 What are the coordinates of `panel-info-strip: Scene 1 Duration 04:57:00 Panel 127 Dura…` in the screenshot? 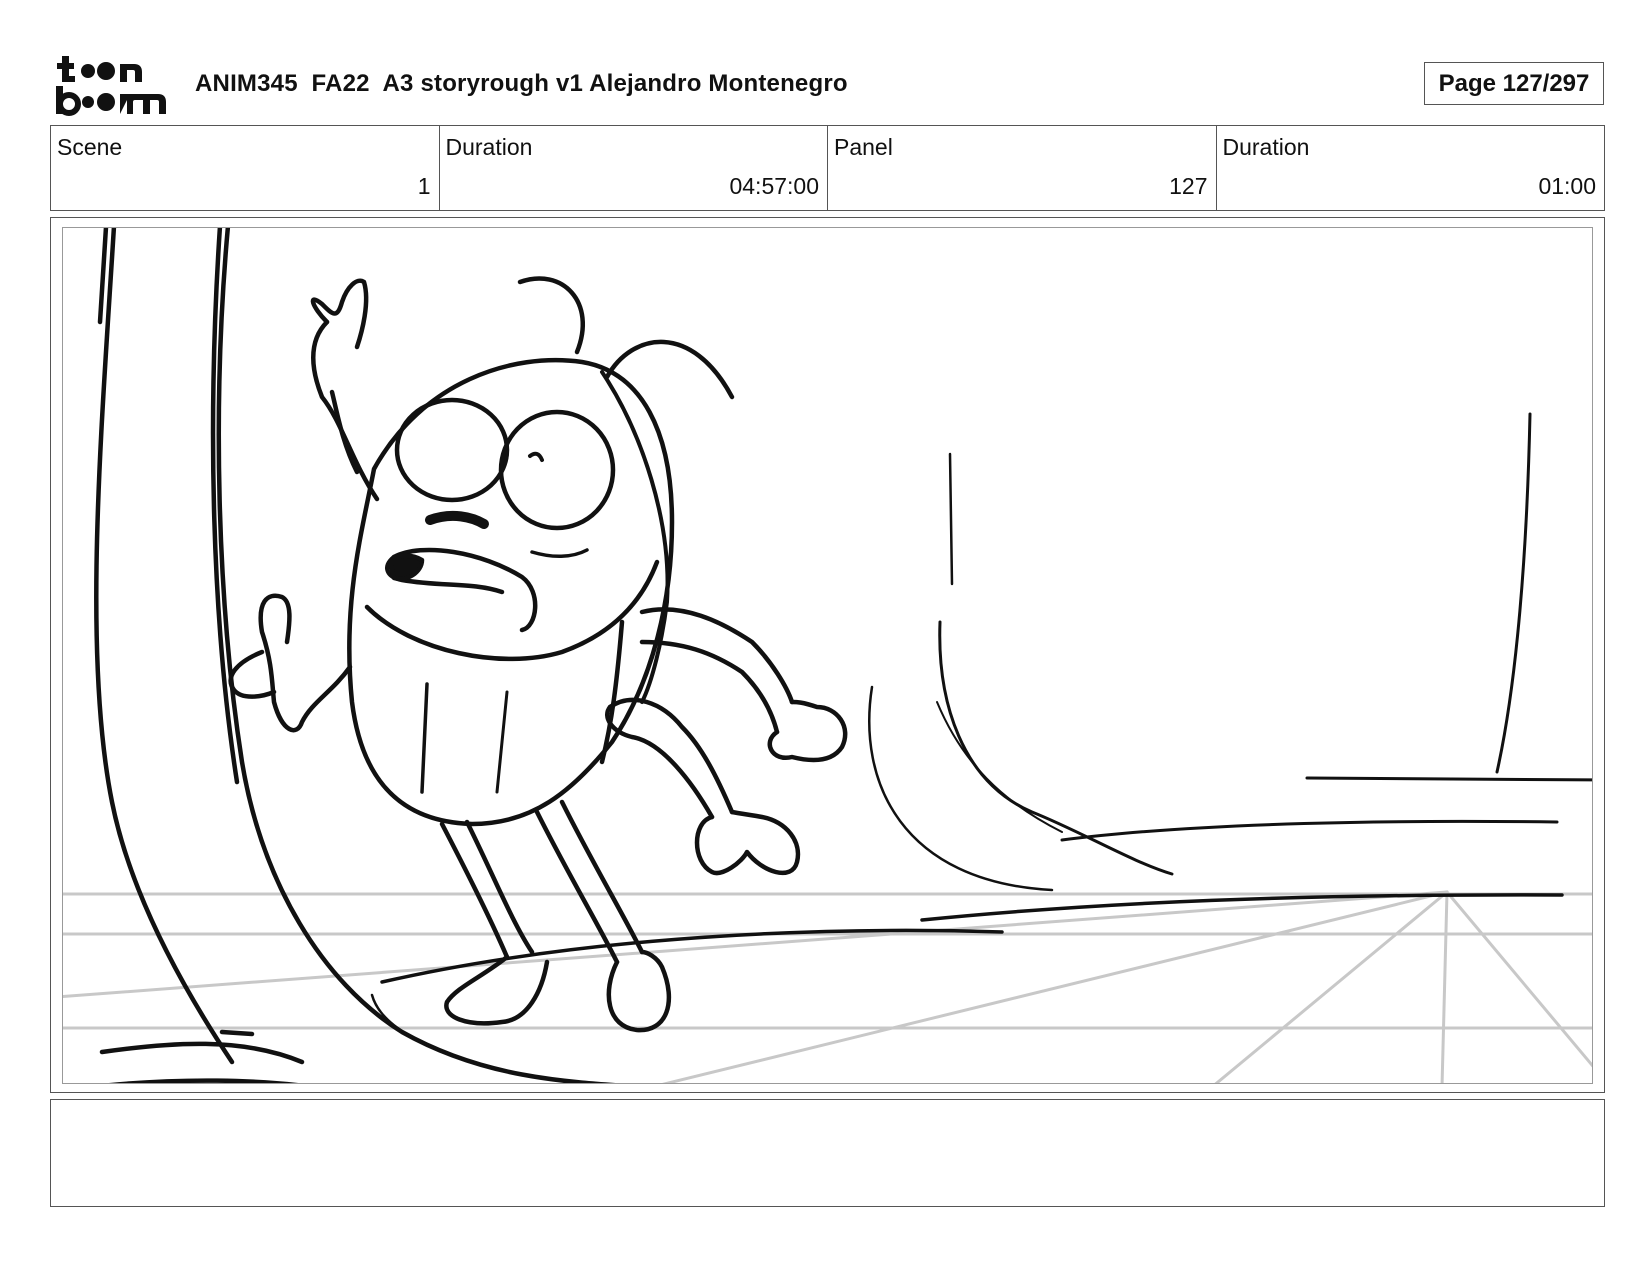 It's located at (827, 168).